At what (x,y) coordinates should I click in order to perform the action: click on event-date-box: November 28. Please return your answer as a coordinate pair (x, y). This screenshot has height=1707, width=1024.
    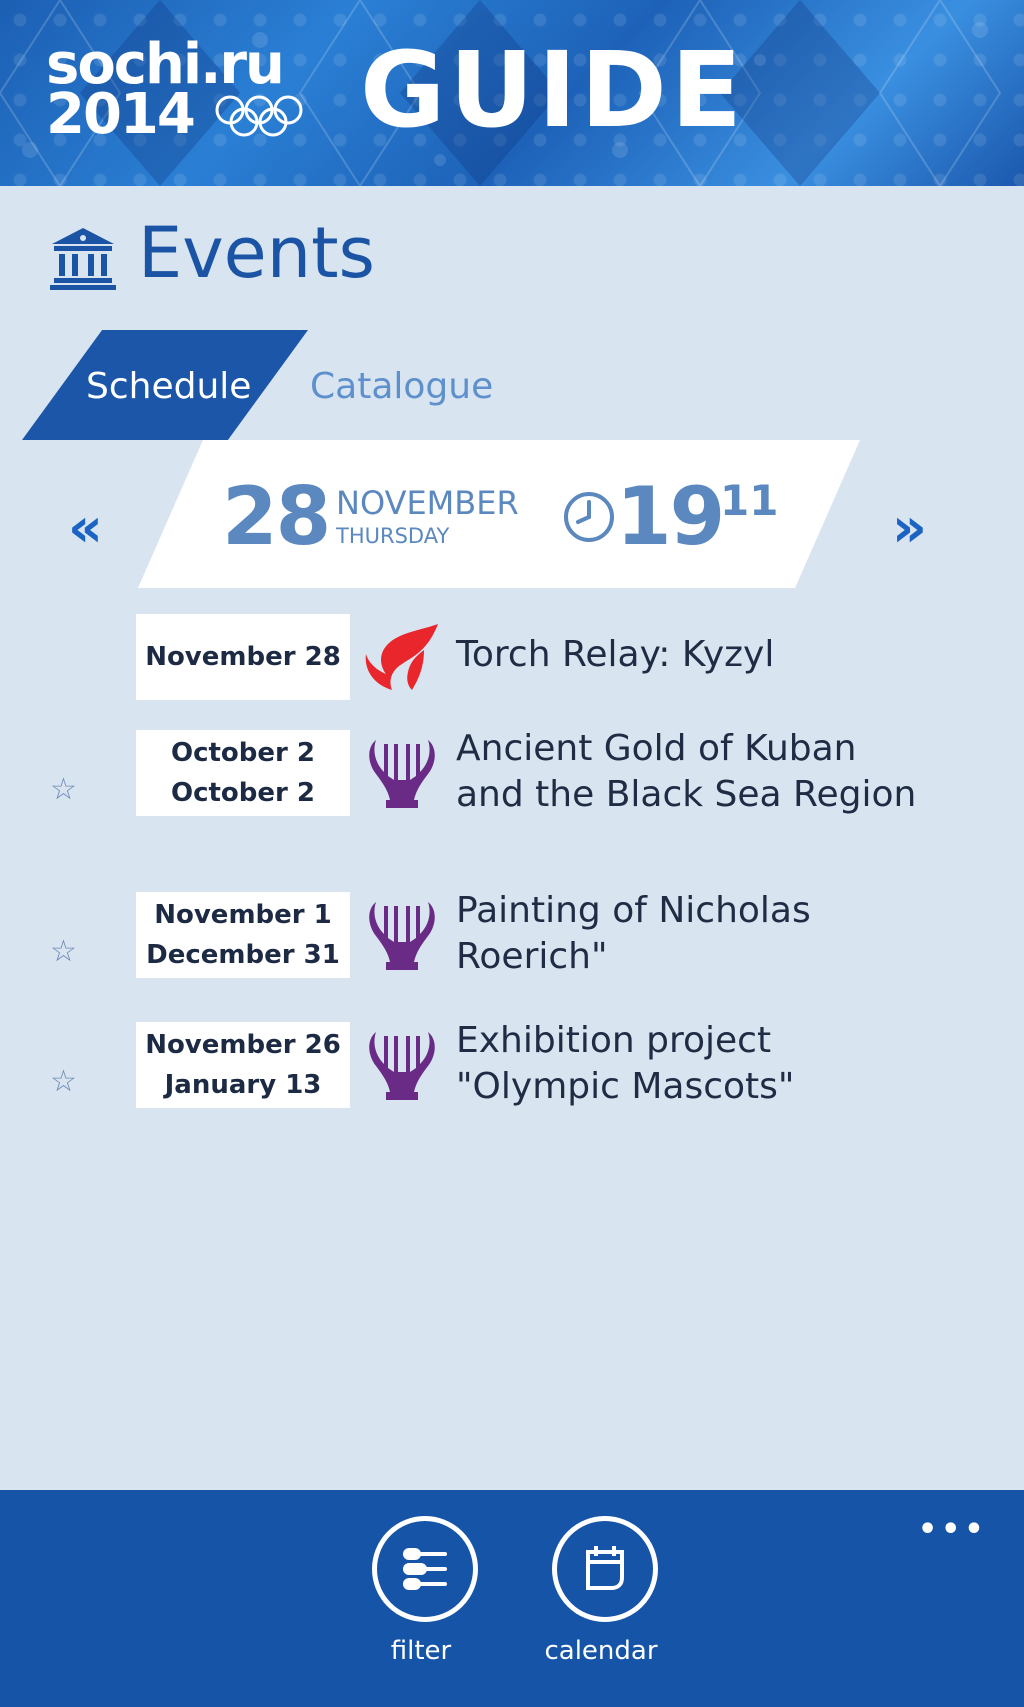
    Looking at the image, I should click on (243, 657).